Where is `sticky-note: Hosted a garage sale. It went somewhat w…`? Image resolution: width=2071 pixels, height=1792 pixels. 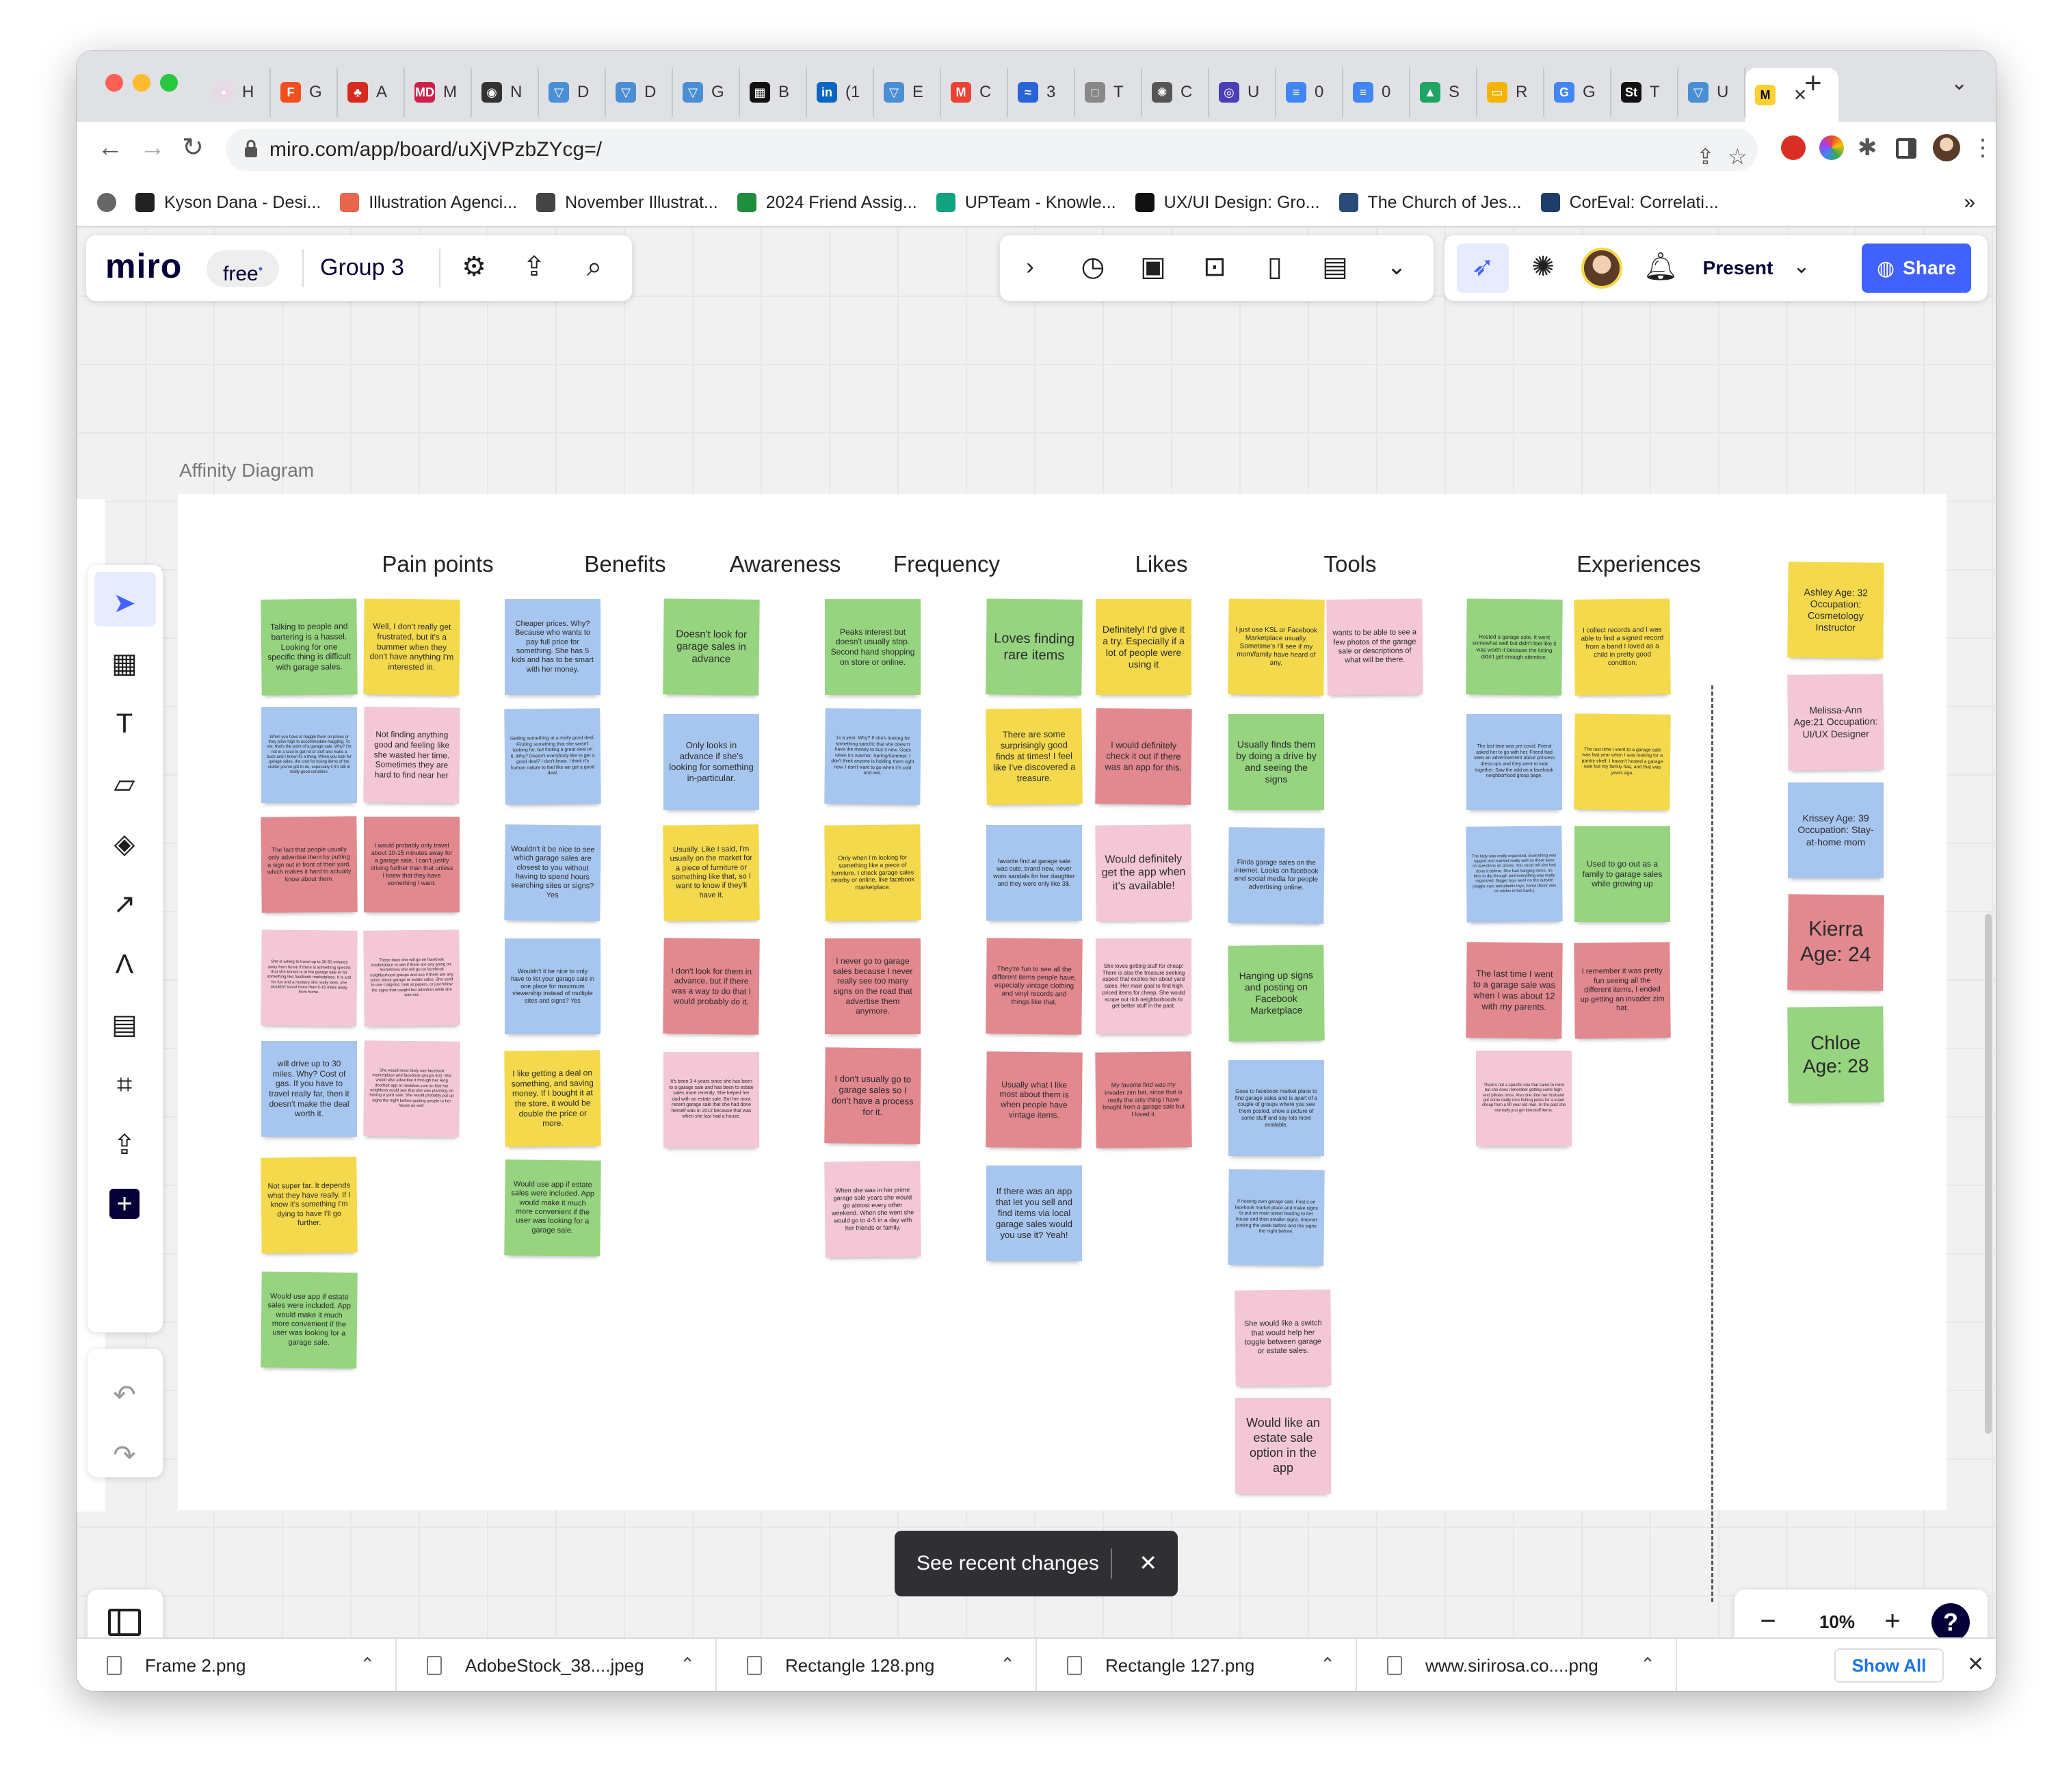
sticky-note: Hosted a garage sale. It went somewhat w… is located at coordinates (1514, 647).